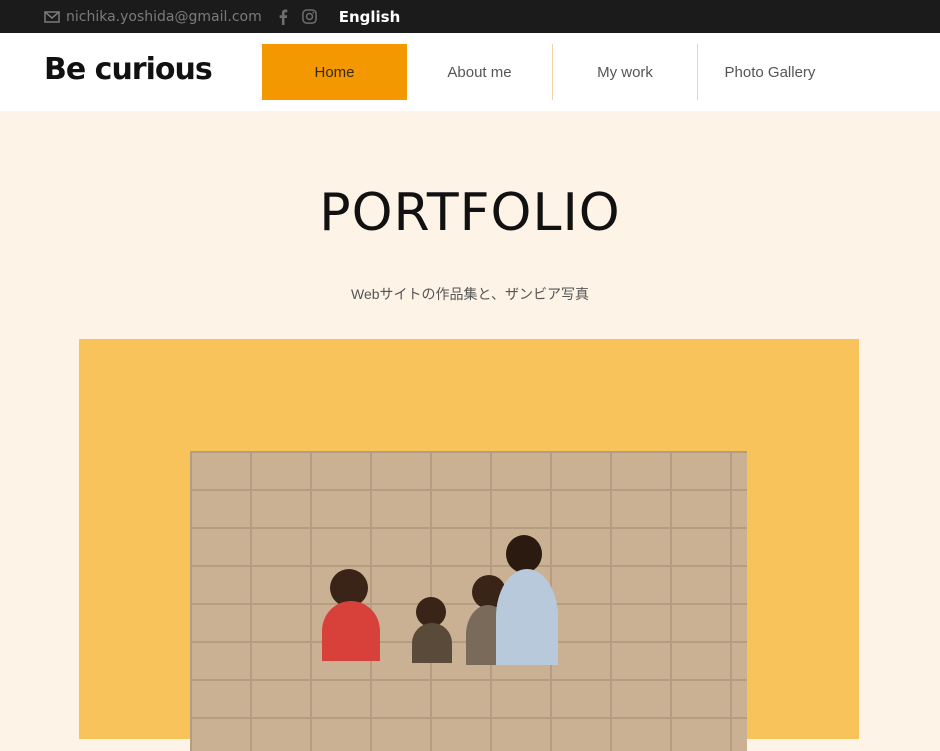  What do you see at coordinates (309, 16) in the screenshot?
I see `instagram-icon` at bounding box center [309, 16].